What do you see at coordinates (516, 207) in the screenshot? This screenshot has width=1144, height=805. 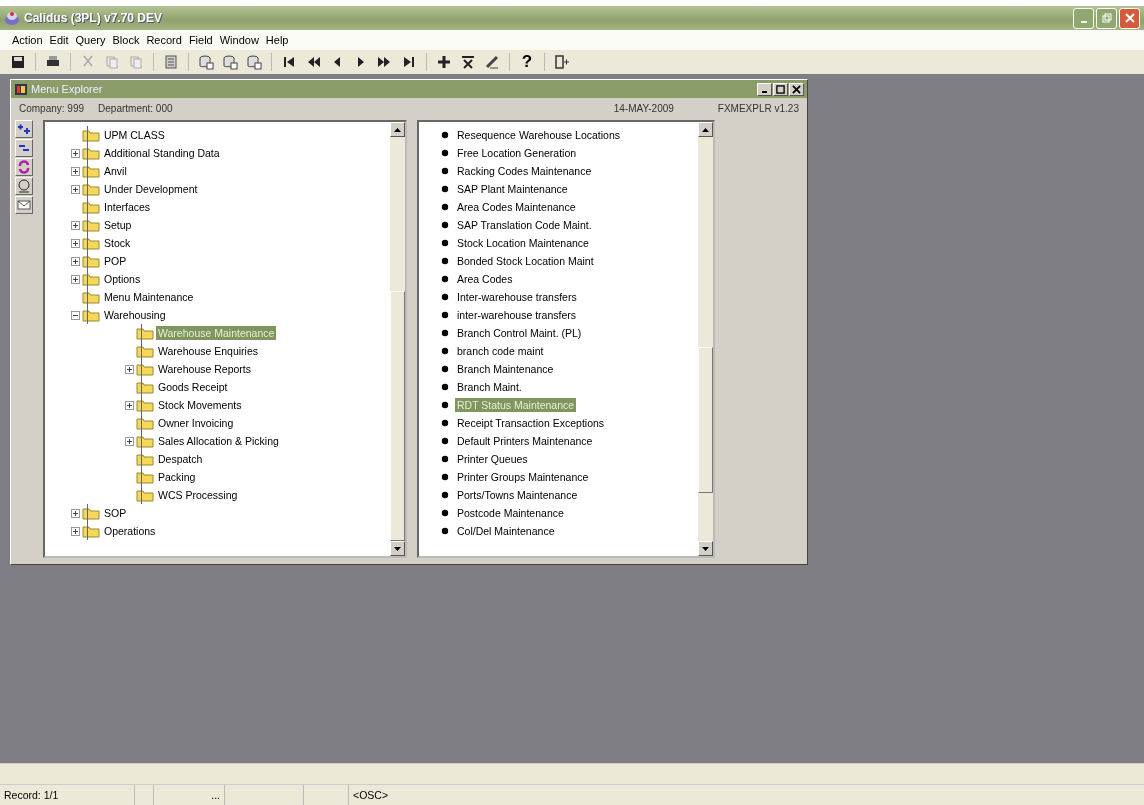 I see `menu-option: Area Codes Maintenance` at bounding box center [516, 207].